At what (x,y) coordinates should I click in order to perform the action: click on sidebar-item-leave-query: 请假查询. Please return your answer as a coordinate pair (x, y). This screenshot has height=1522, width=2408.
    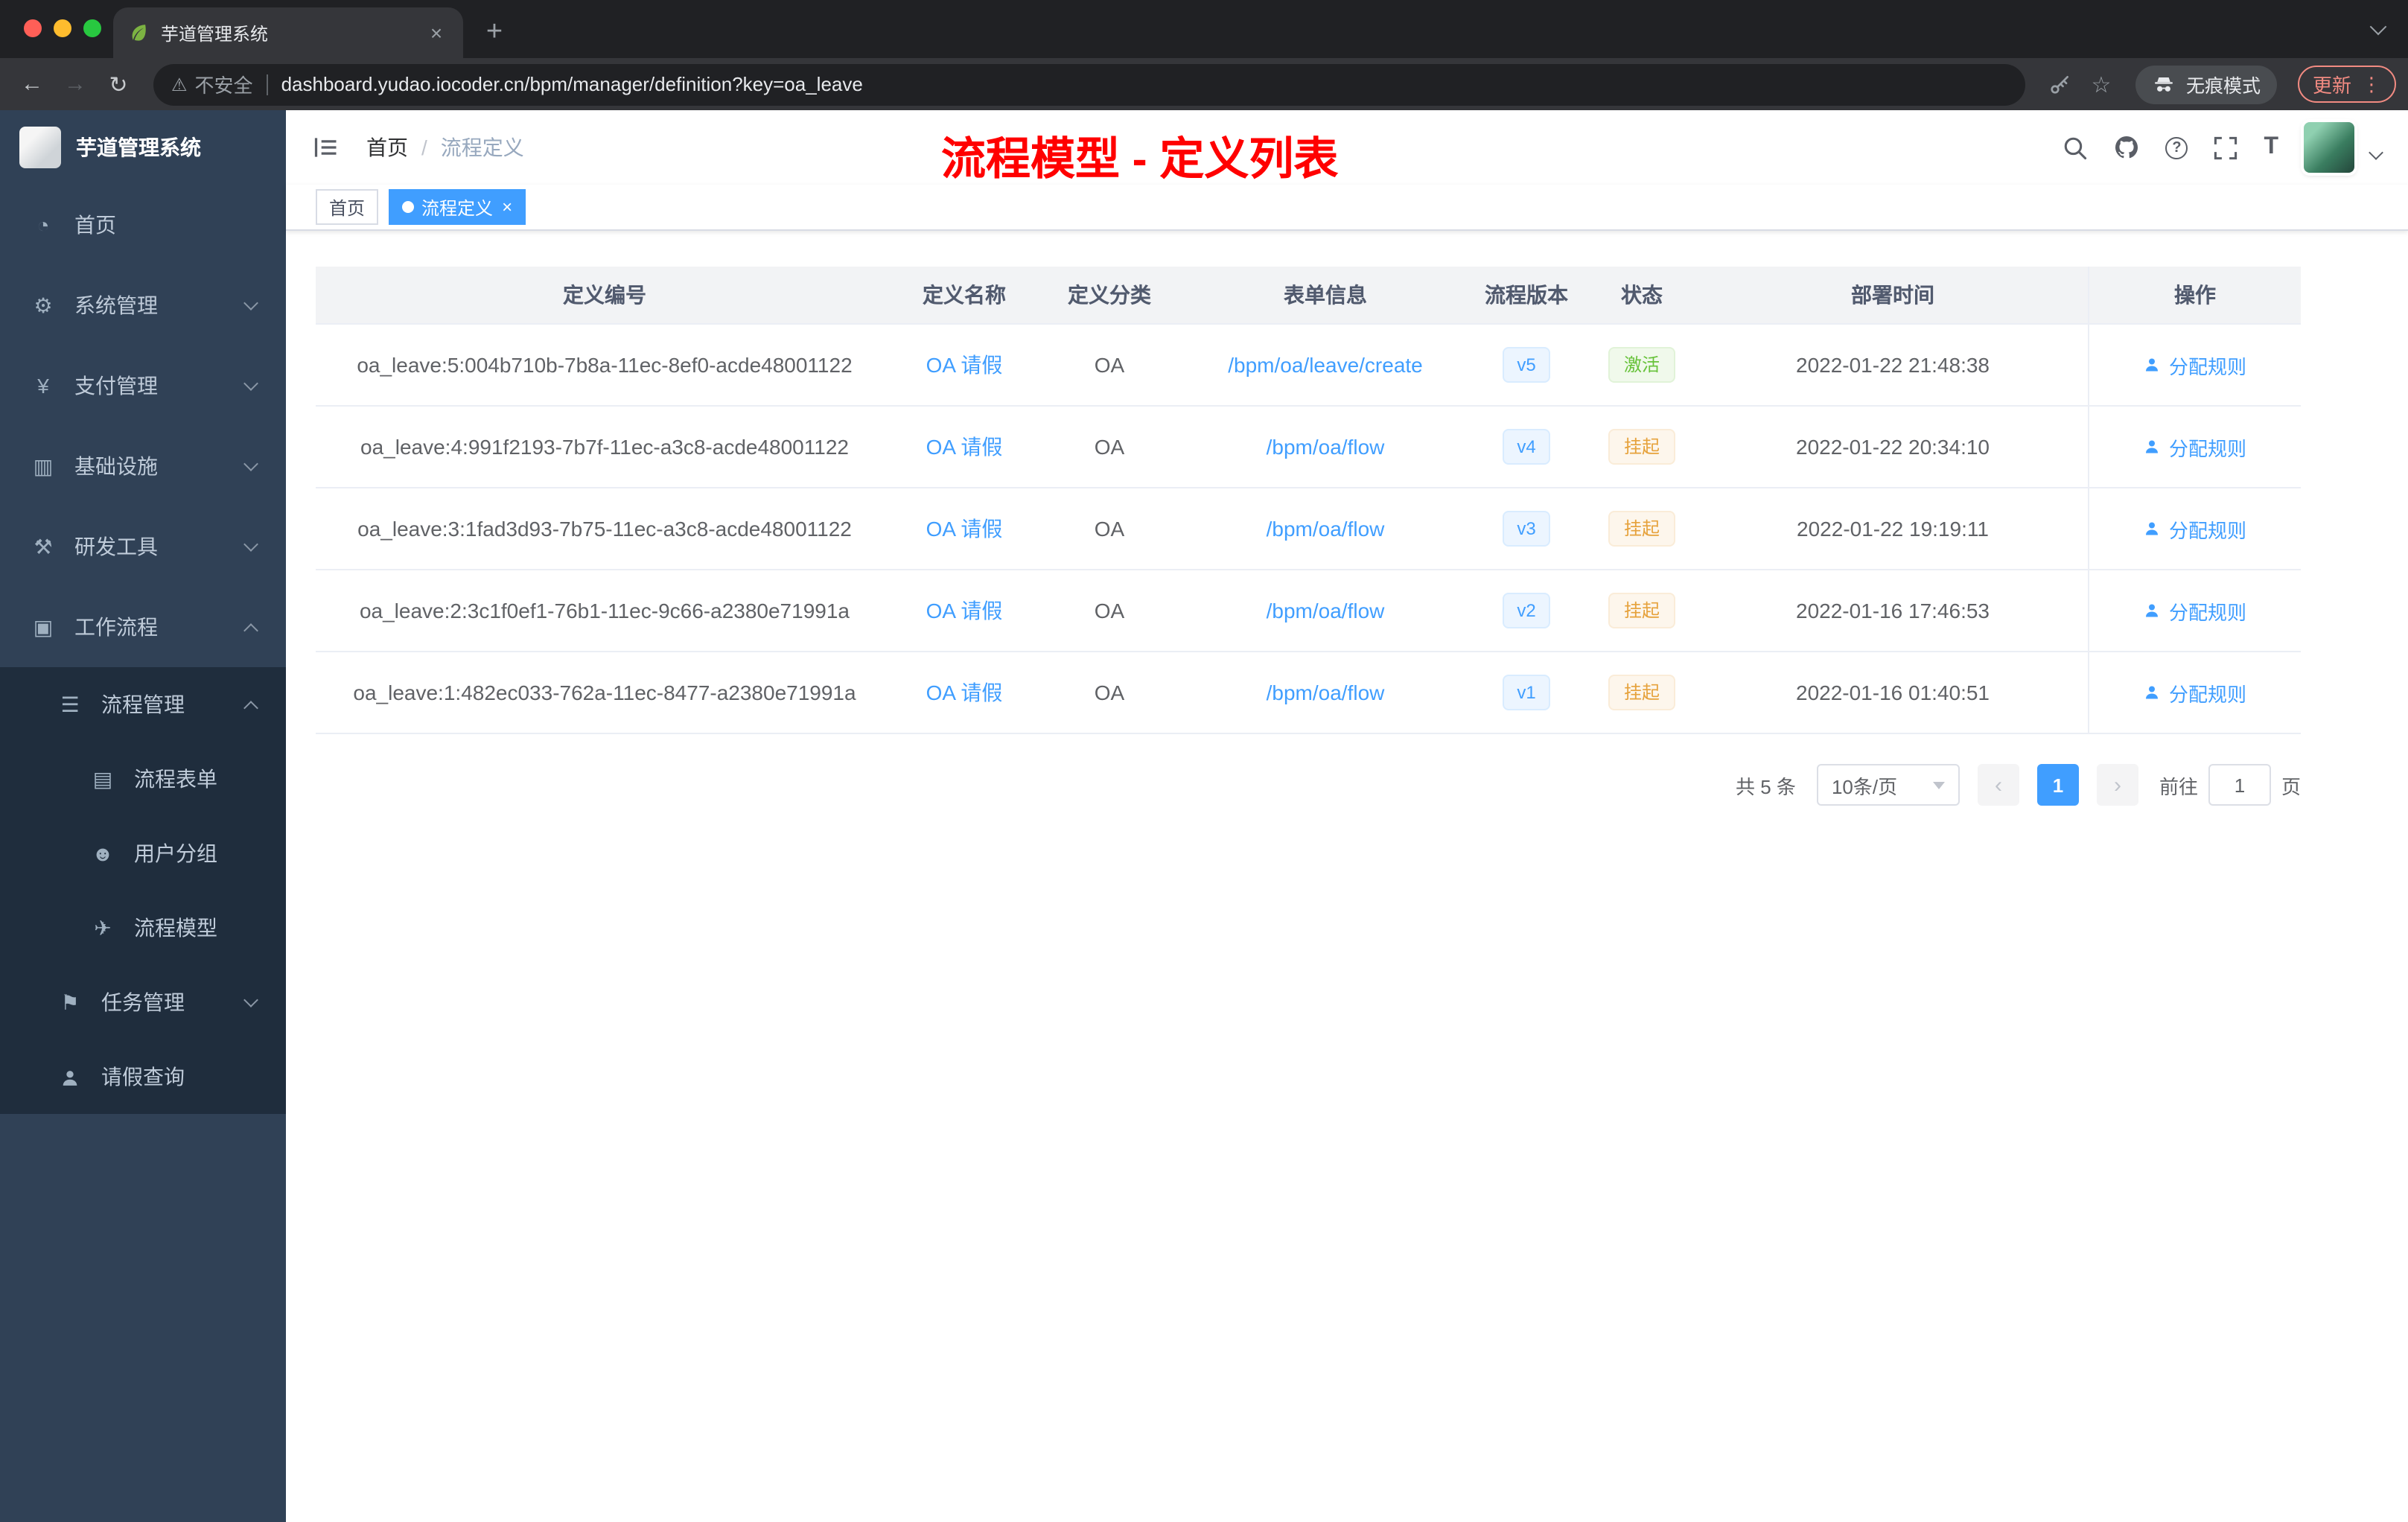
    Looking at the image, I should click on (143, 1076).